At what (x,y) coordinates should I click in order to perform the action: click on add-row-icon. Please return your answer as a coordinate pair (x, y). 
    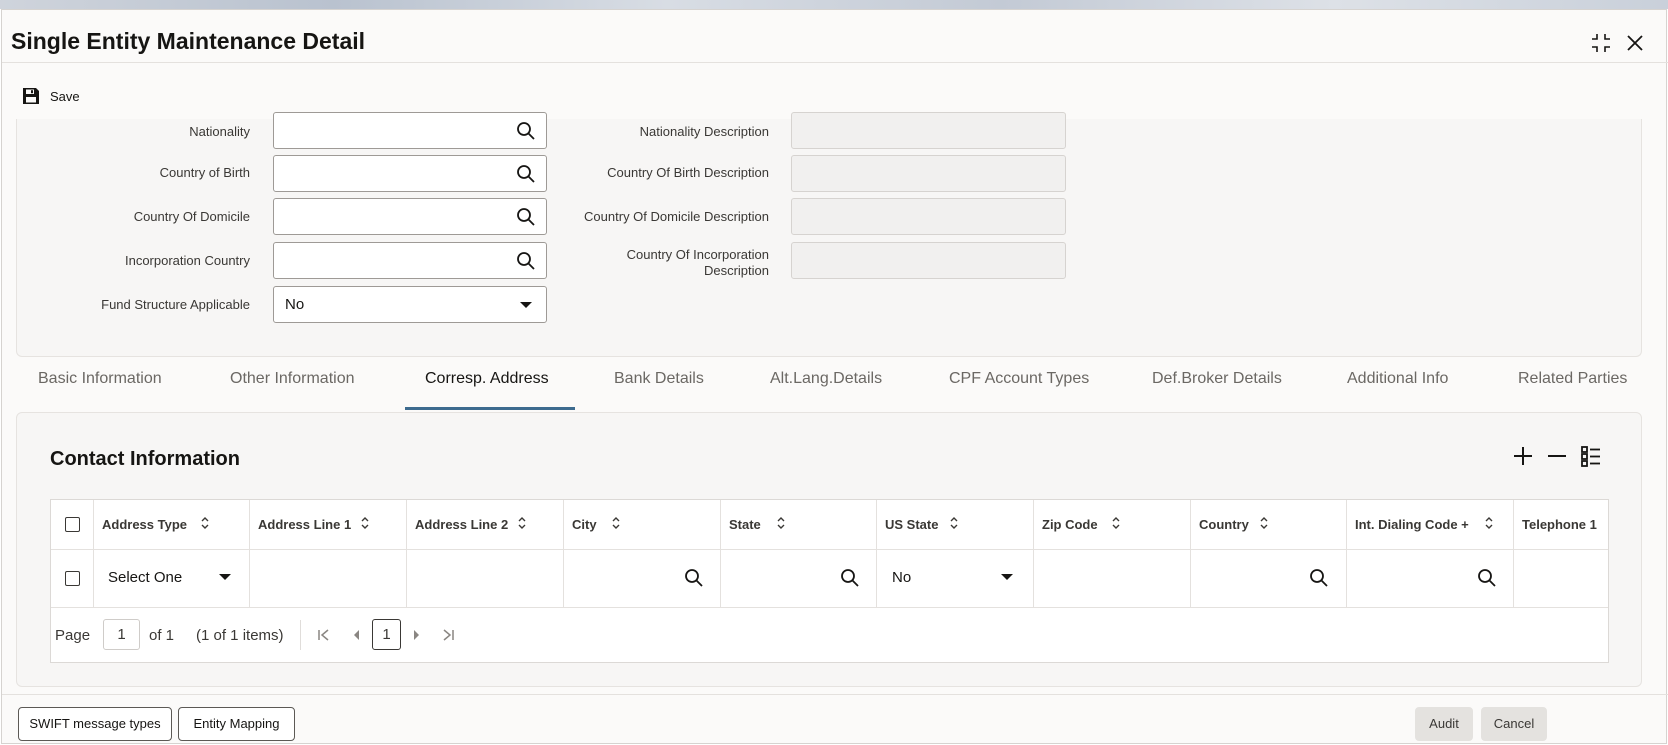
    Looking at the image, I should click on (1523, 456).